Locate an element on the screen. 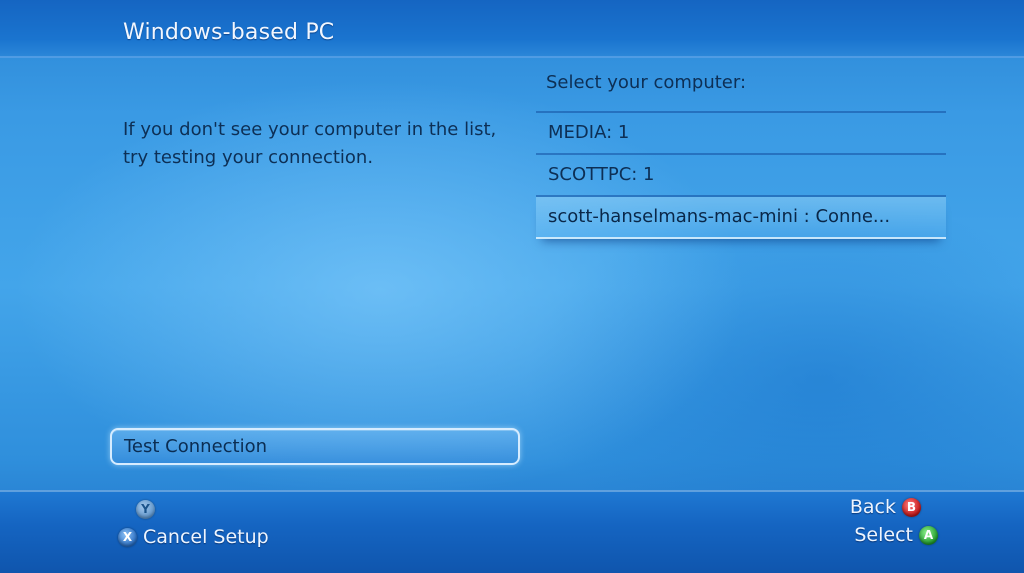  select-label: Select is located at coordinates (883, 535).